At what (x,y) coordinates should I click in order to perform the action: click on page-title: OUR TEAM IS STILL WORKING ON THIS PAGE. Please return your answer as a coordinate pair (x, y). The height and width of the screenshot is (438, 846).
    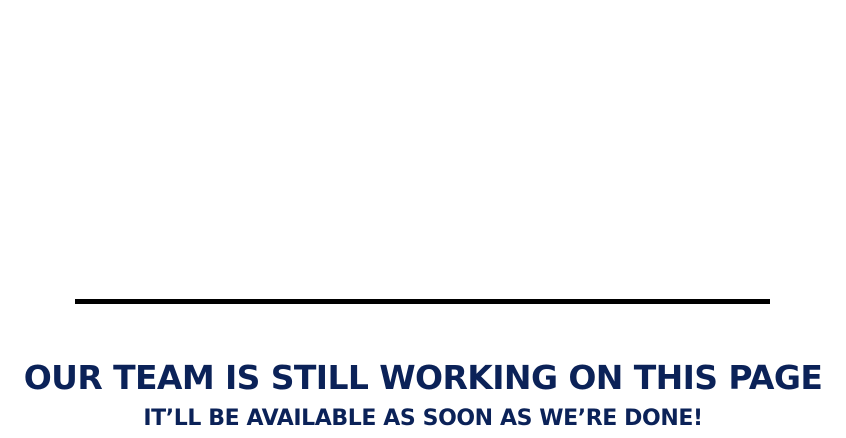
    Looking at the image, I should click on (423, 377).